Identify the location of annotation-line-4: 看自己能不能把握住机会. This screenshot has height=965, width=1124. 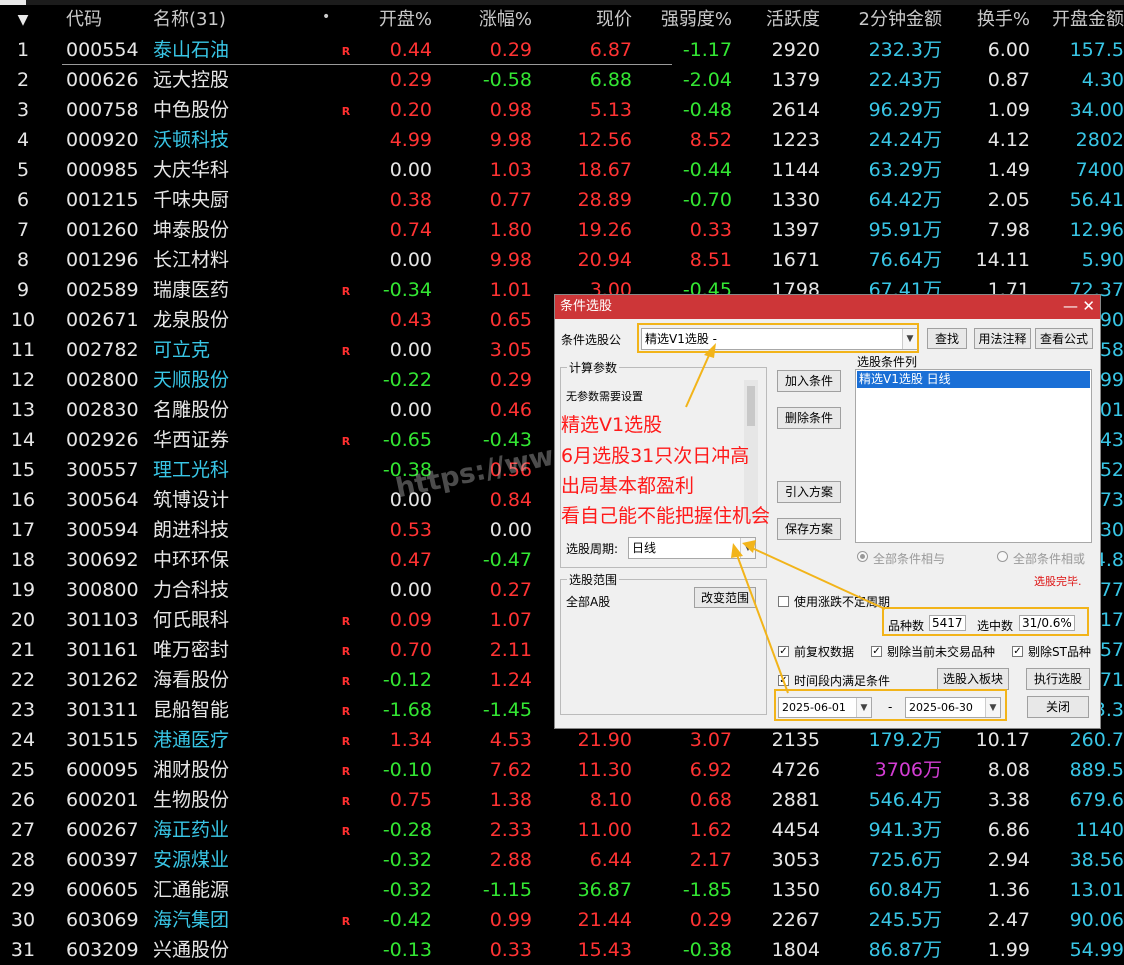
(666, 516).